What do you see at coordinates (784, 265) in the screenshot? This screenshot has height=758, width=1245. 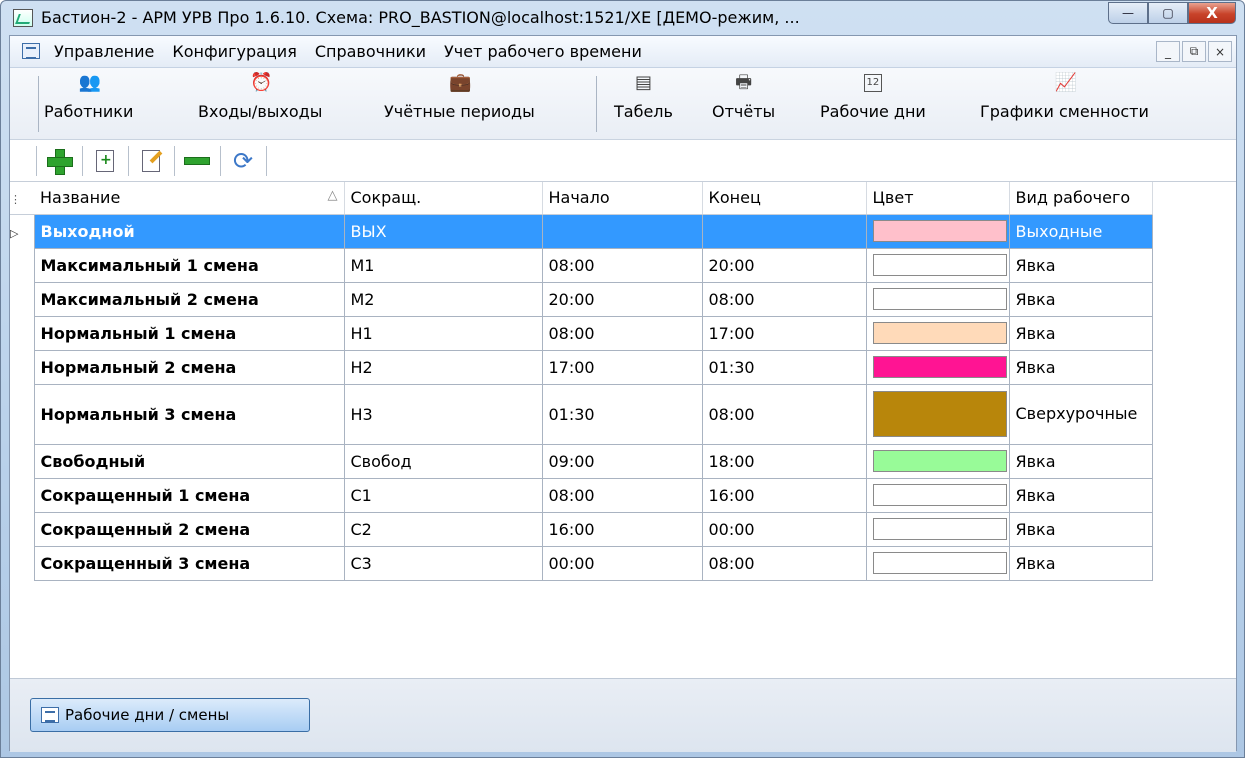 I see `cell-end: 20:00` at bounding box center [784, 265].